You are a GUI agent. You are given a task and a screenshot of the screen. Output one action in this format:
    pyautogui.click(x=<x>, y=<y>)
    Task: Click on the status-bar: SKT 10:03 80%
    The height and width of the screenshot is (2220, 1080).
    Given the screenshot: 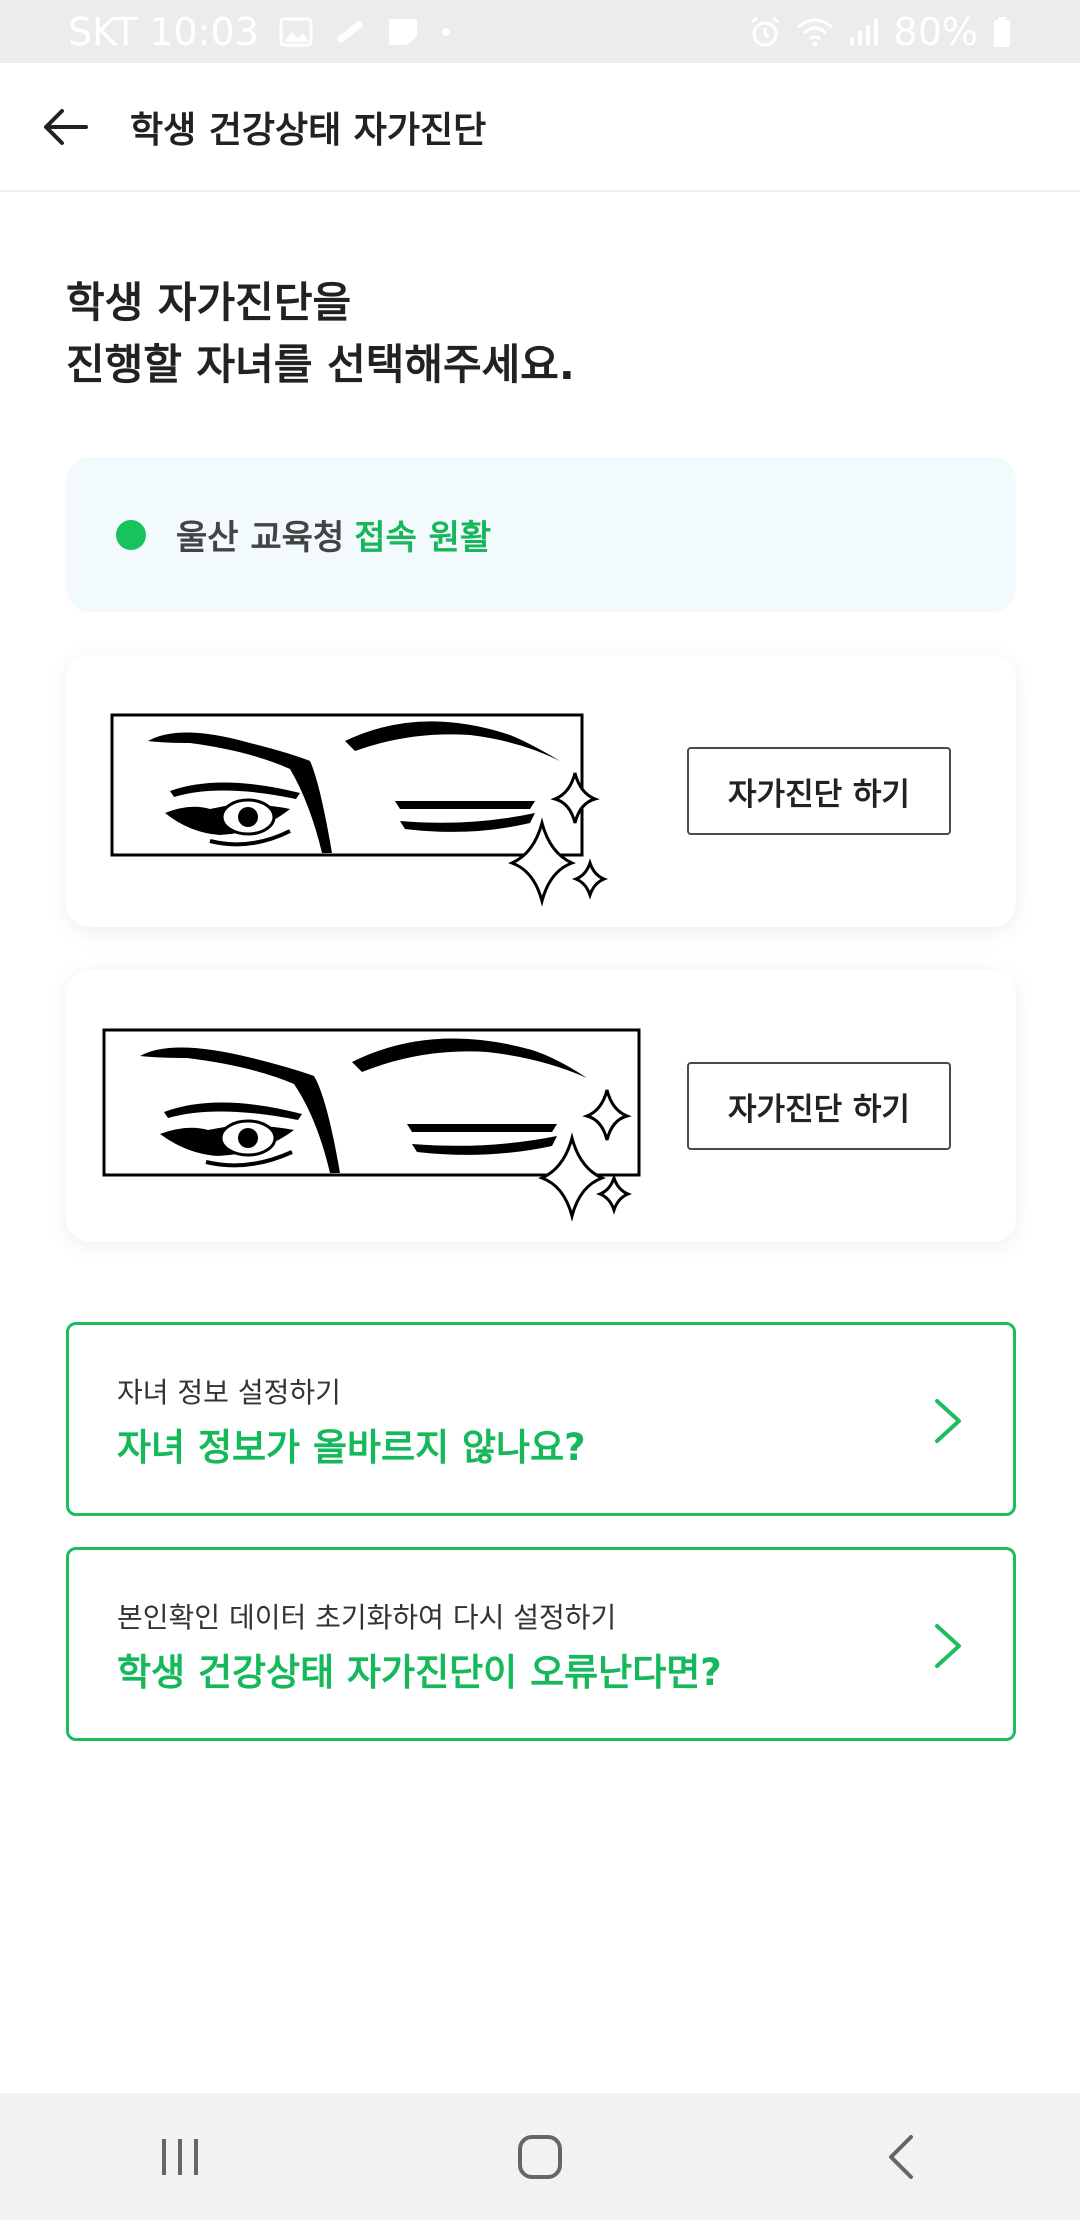 What is the action you would take?
    pyautogui.click(x=540, y=31)
    